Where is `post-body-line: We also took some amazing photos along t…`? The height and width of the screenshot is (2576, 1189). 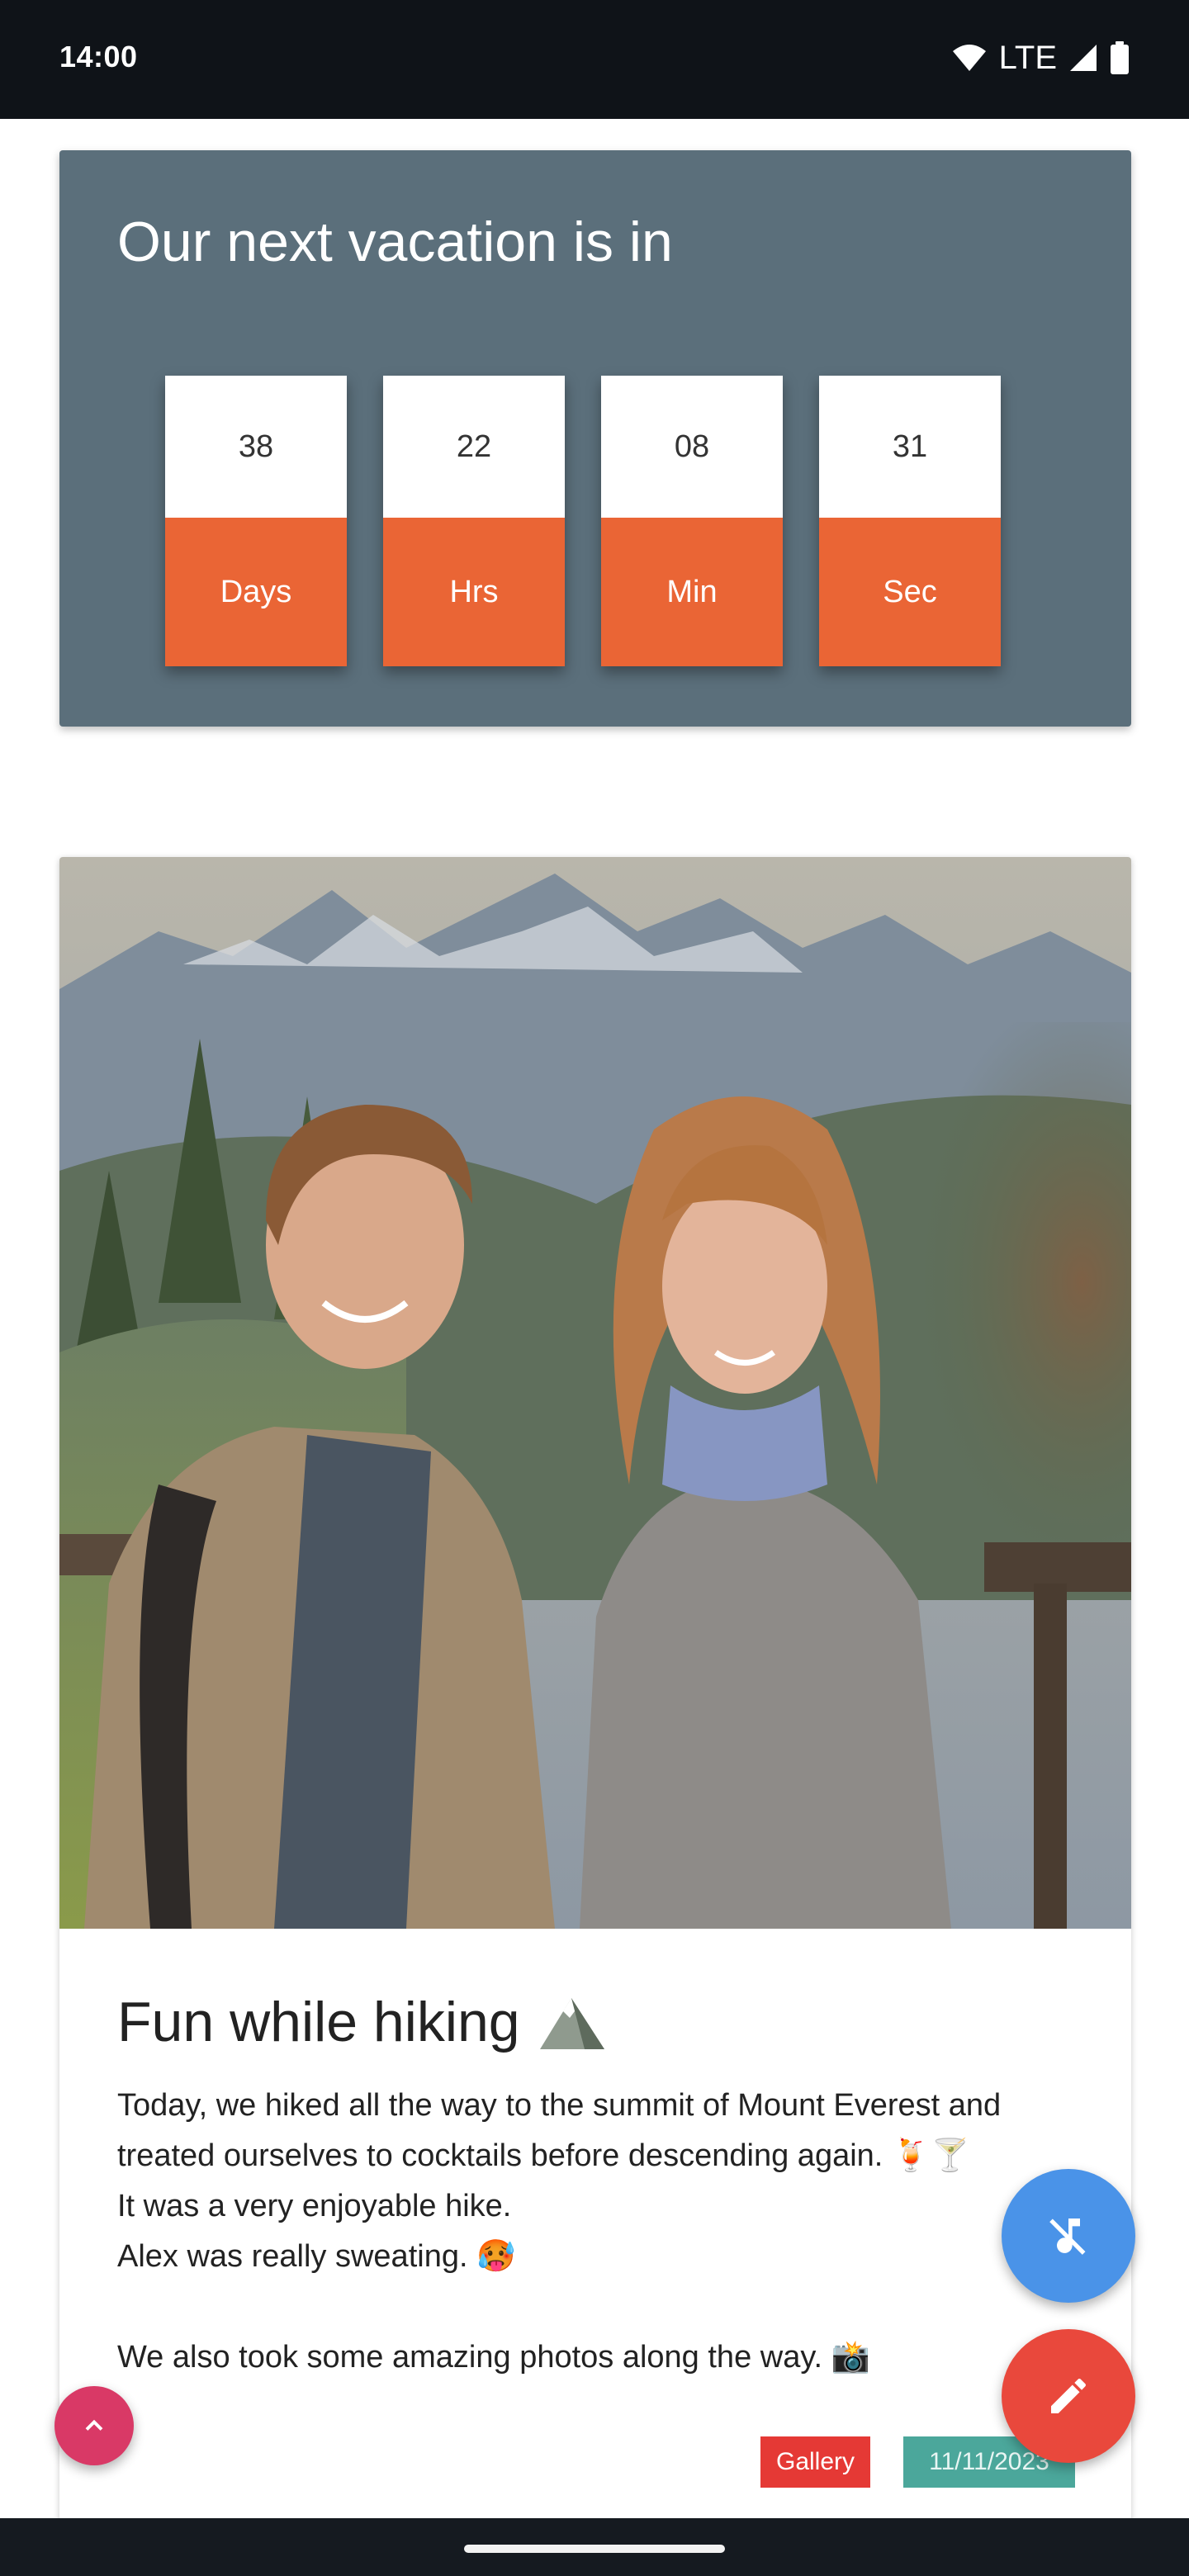 post-body-line: We also took some amazing photos along t… is located at coordinates (493, 2357).